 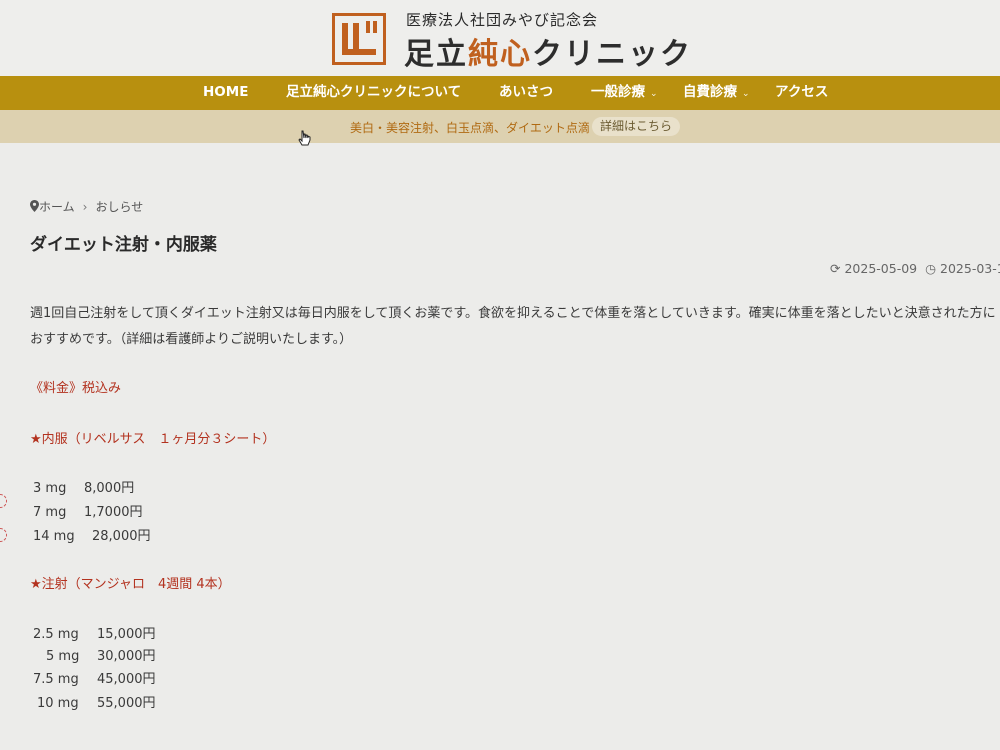 I want to click on price-heading: 《料金》税込み, so click(x=76, y=388).